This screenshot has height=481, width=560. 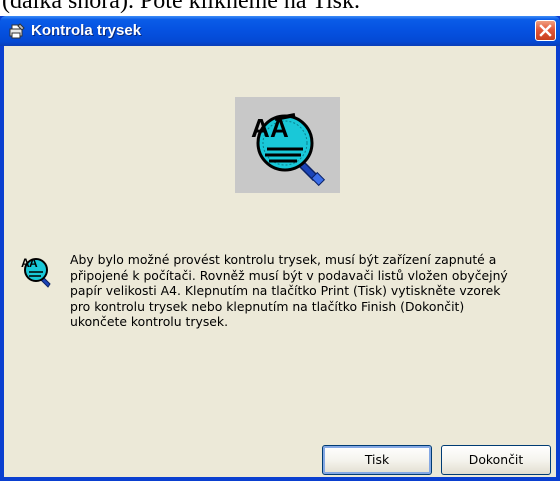 What do you see at coordinates (86, 30) in the screenshot?
I see `window-title: Kontrola trysek` at bounding box center [86, 30].